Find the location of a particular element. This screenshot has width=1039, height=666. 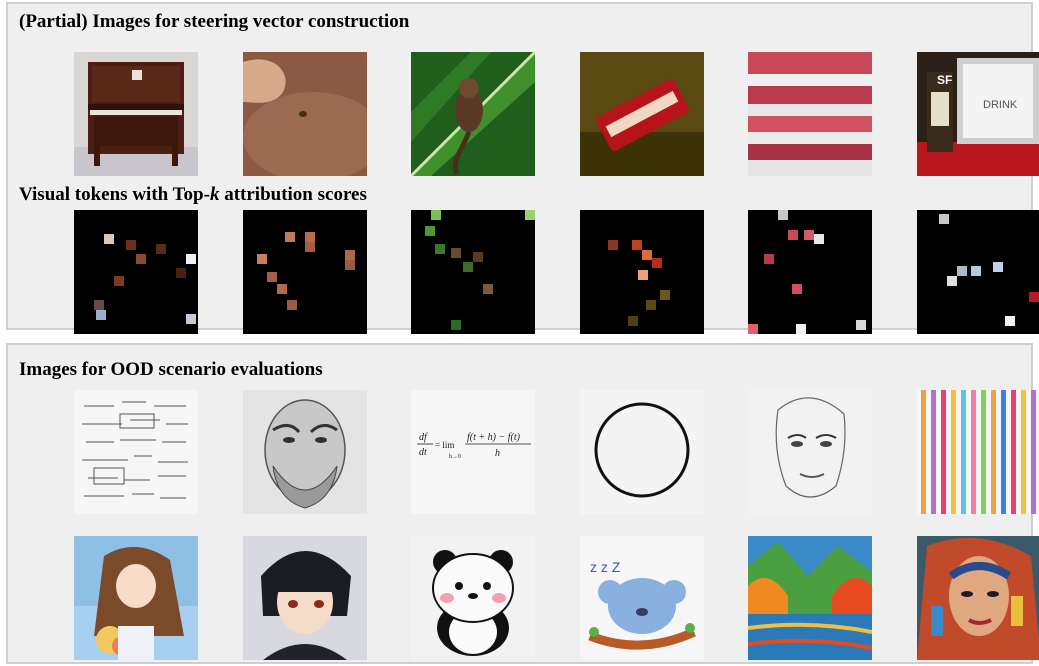

math-notes-graphic is located at coordinates (136, 452).